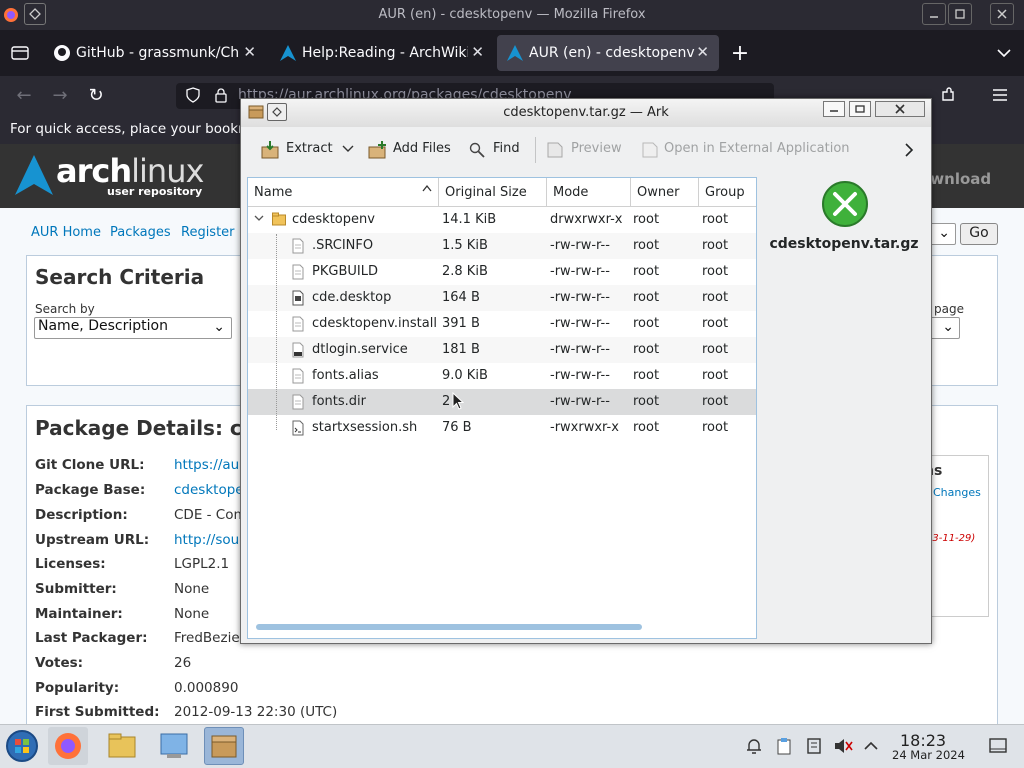 The image size is (1024, 768). I want to click on add-files-button: Add Files, so click(422, 148).